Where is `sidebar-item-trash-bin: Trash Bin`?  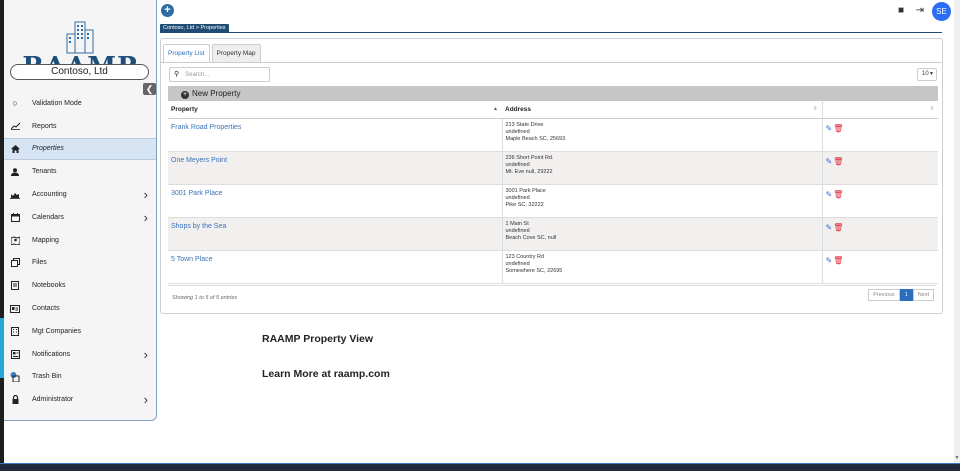
sidebar-item-trash-bin: Trash Bin is located at coordinates (80, 377).